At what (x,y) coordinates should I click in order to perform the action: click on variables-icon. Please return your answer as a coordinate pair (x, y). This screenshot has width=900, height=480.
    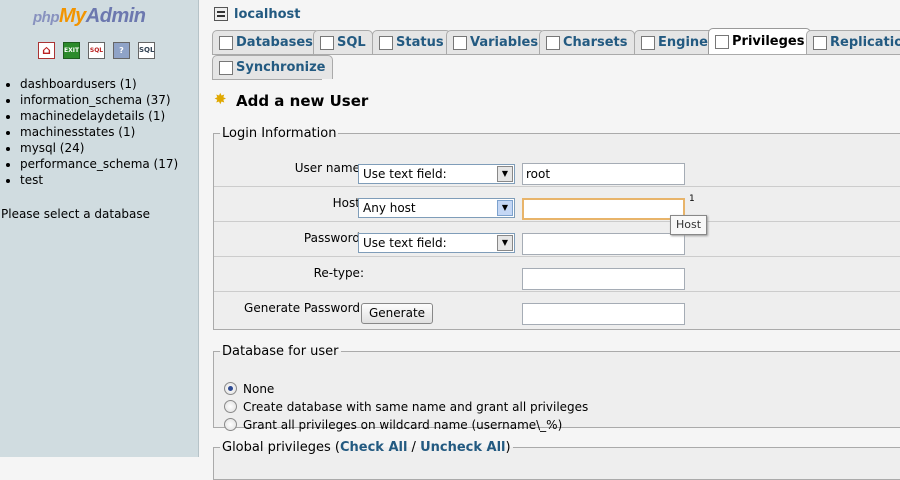
    Looking at the image, I should click on (460, 42).